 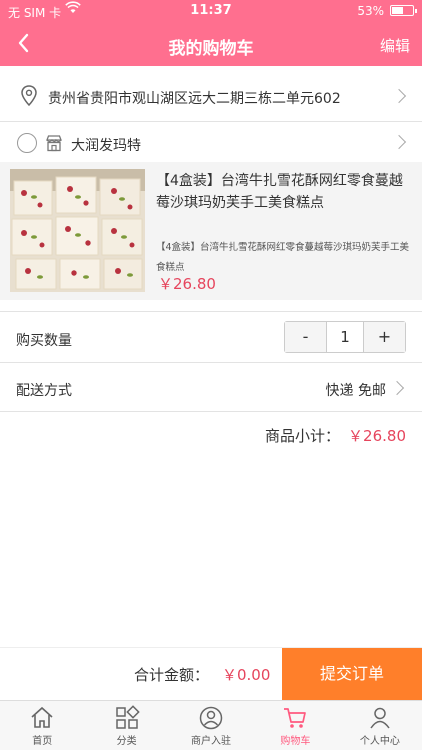 I want to click on header-bar: 无 SIM 卡 11:37 53% 我的购物车 编辑, so click(x=211, y=33).